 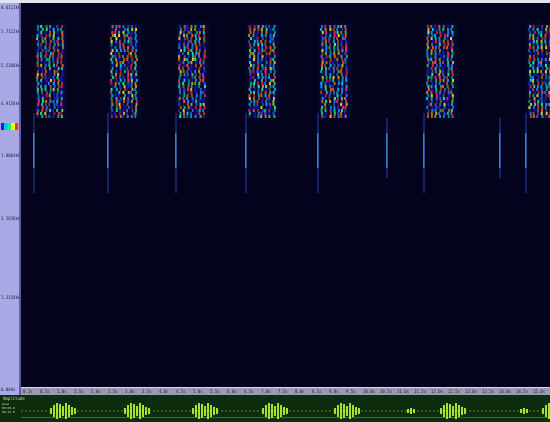 What do you see at coordinates (522, 391) in the screenshot?
I see `time-tick: 14.5s` at bounding box center [522, 391].